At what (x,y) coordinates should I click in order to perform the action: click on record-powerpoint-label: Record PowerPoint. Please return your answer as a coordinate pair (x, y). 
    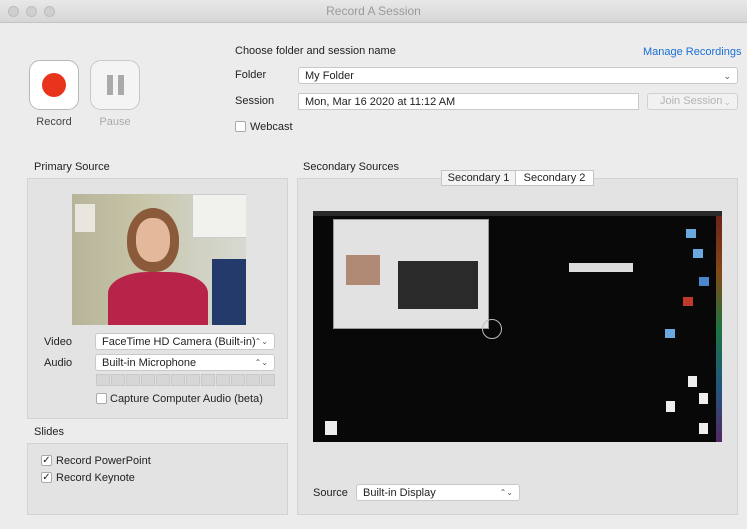
    Looking at the image, I should click on (103, 461).